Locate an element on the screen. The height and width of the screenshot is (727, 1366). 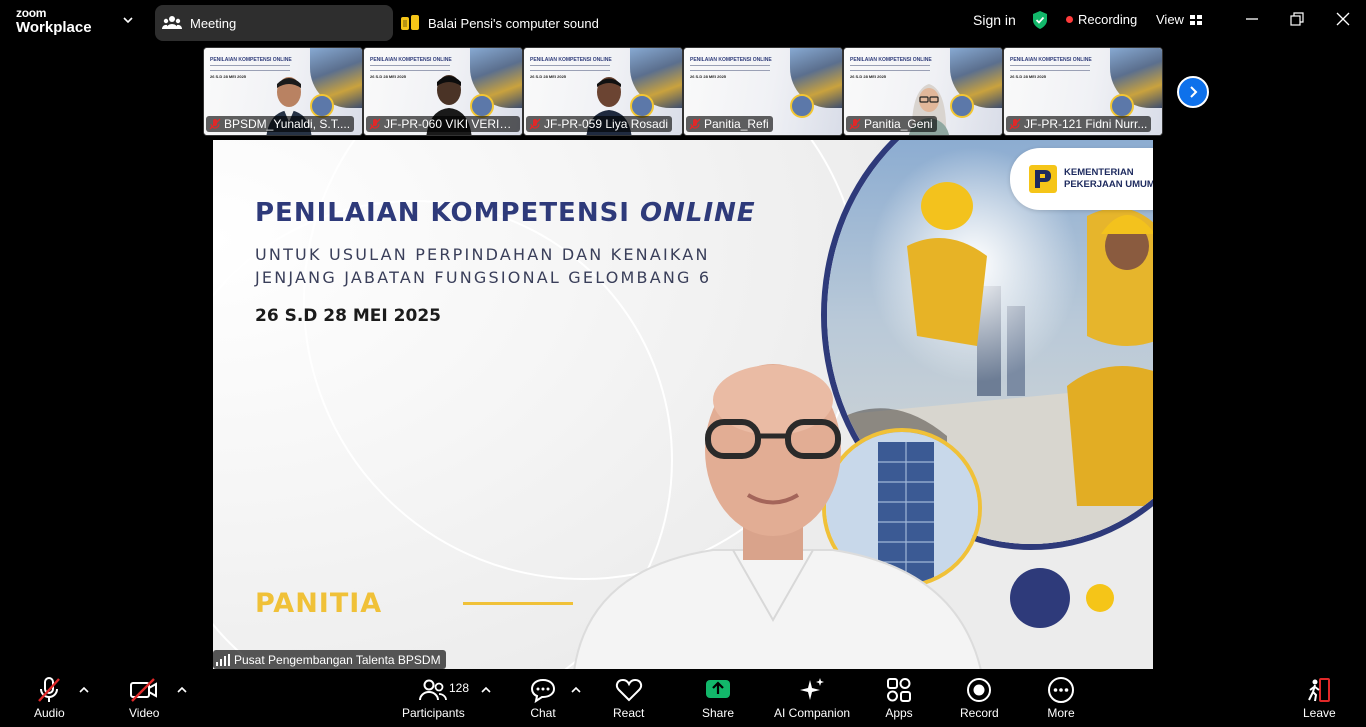
ai-companion-button: AI Companion is located at coordinates (812, 698).